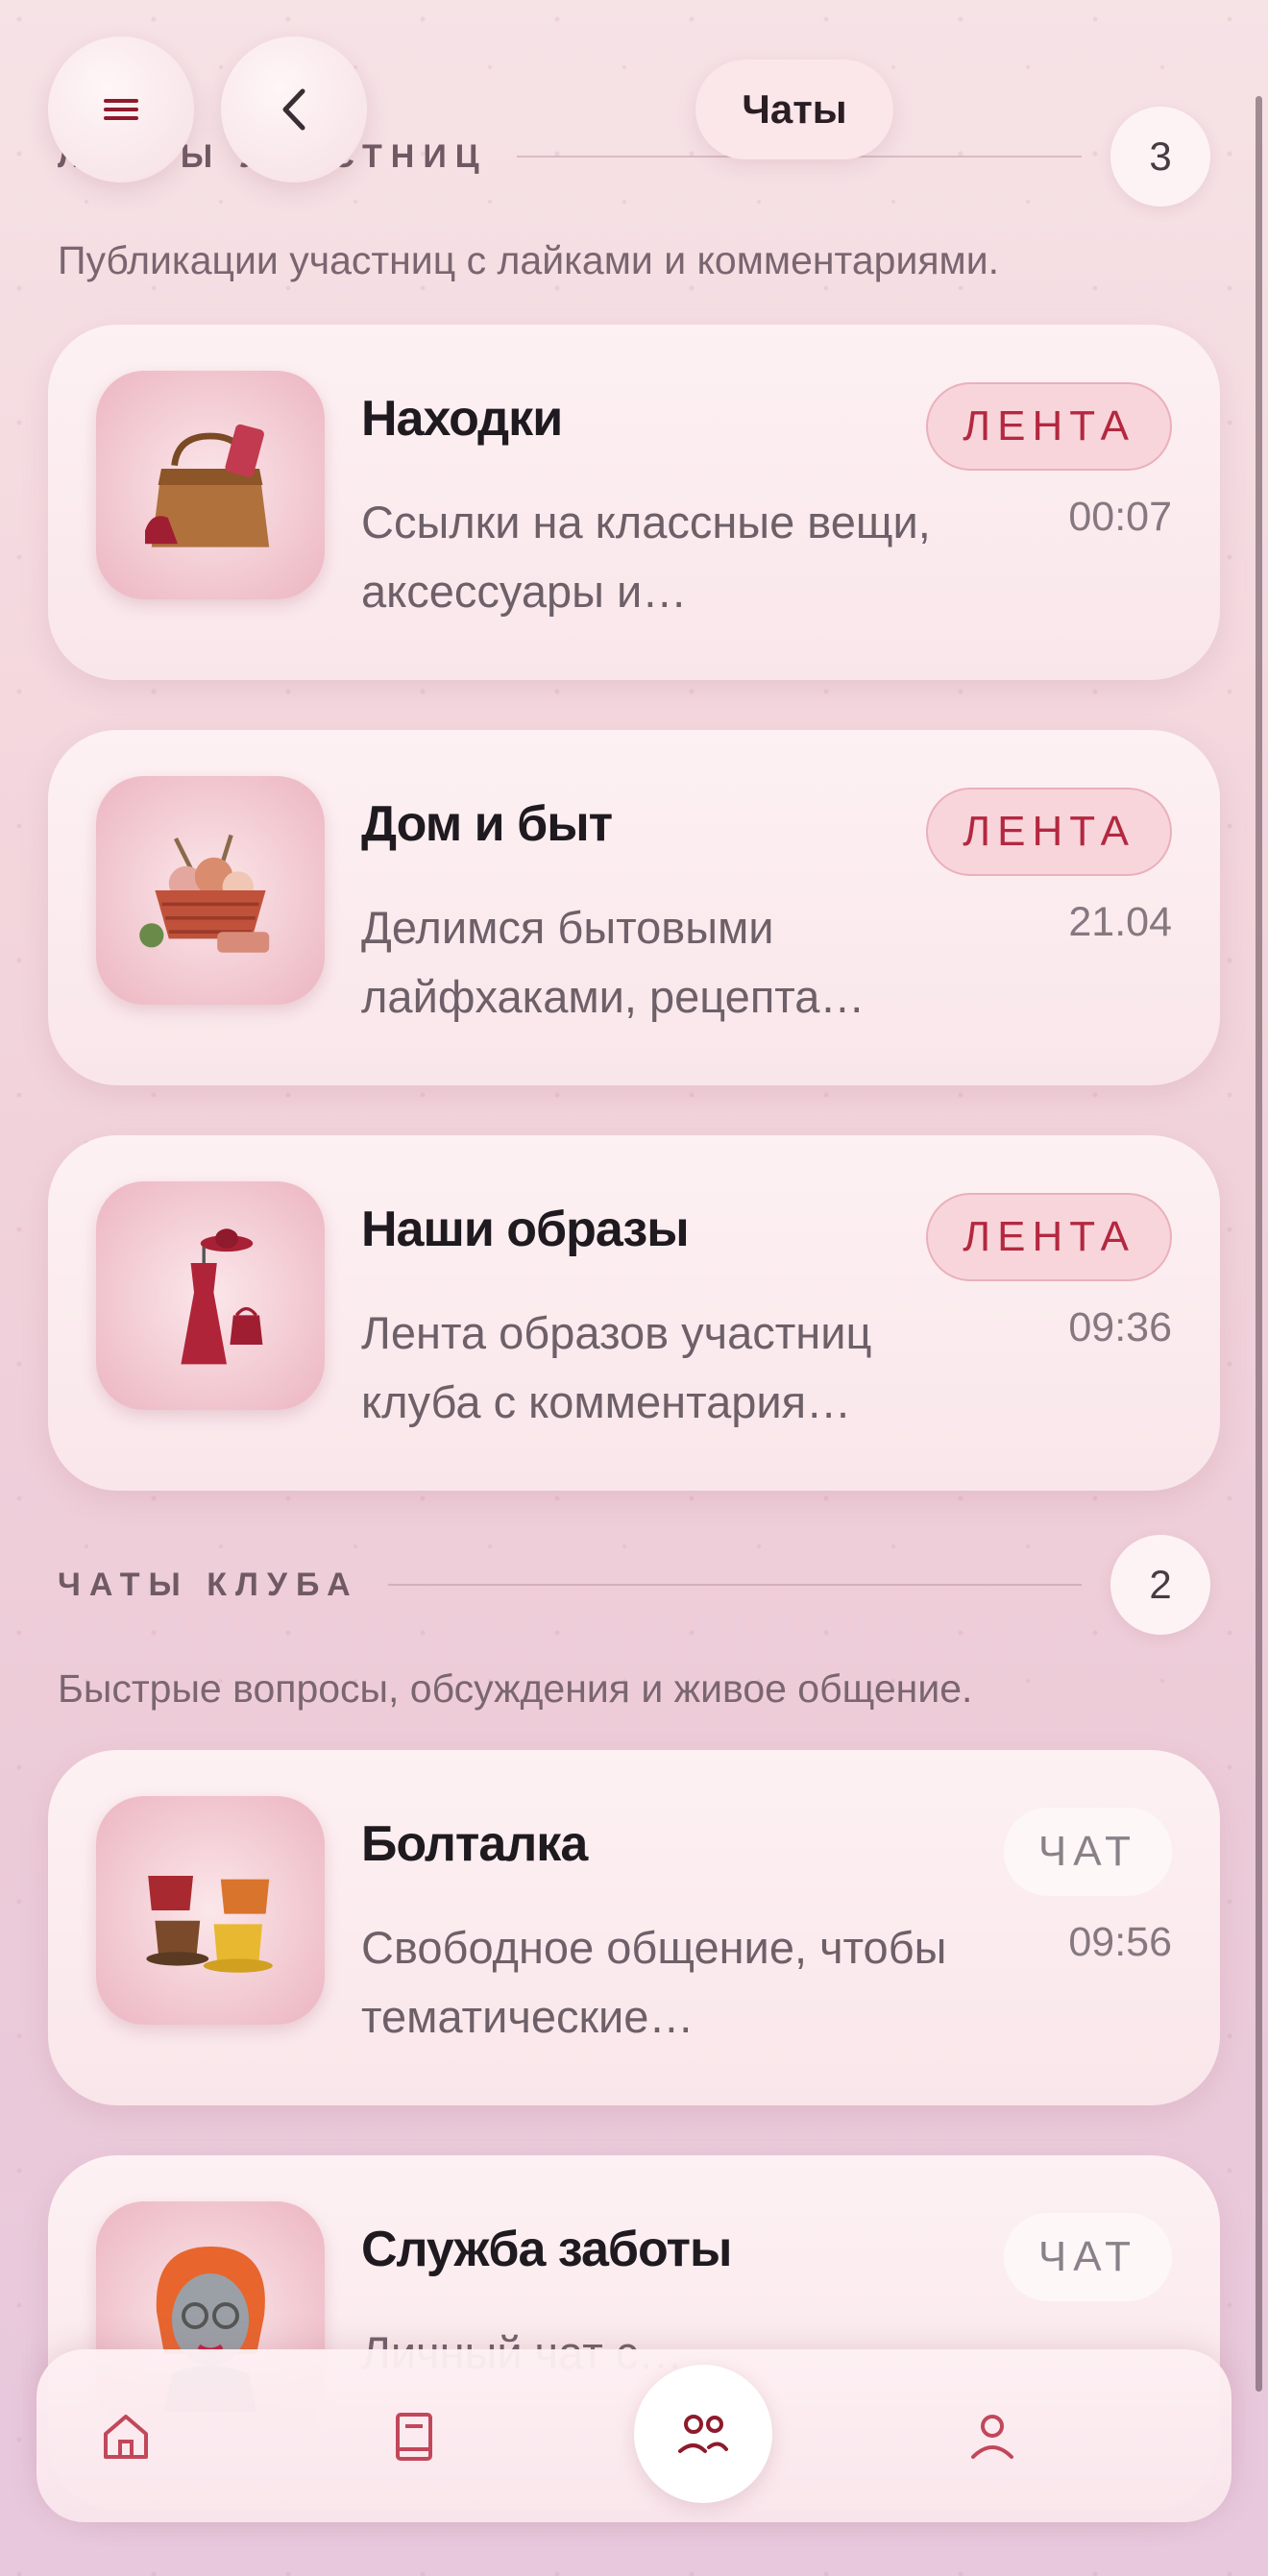 The image size is (1268, 2576). Describe the element at coordinates (1120, 517) in the screenshot. I see `item-time: 00:07` at that location.